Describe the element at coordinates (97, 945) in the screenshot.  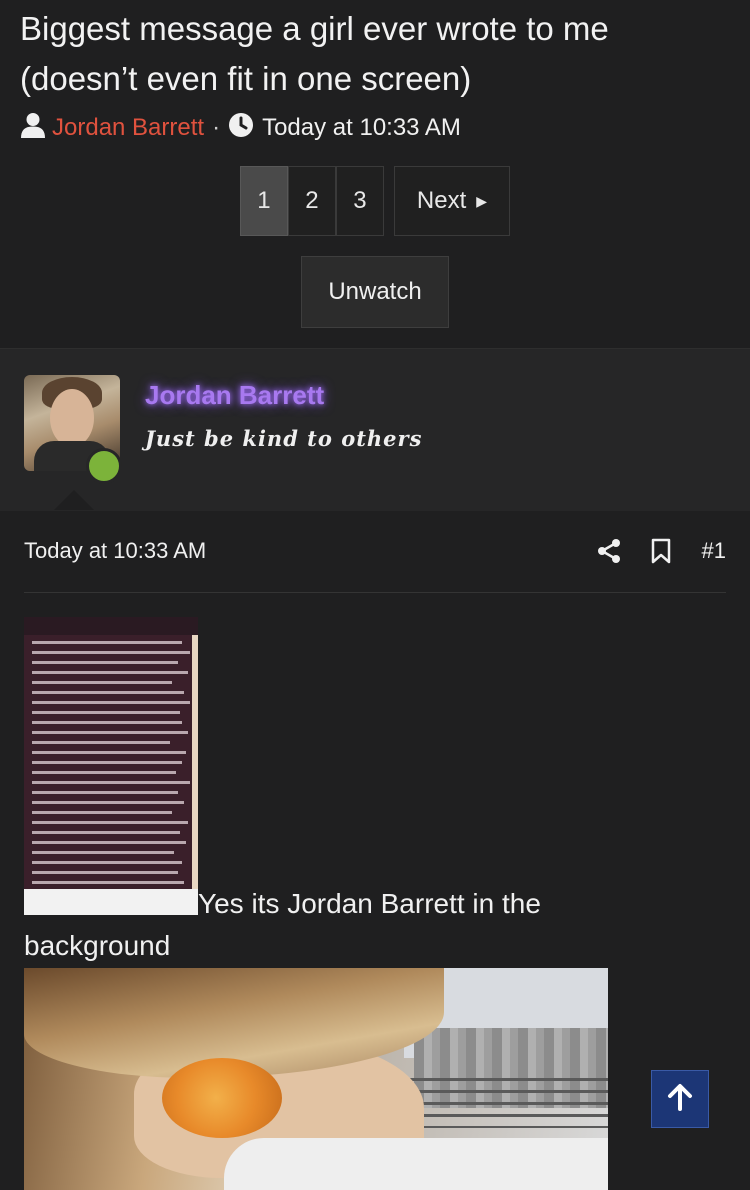
I see `post-caption-line-2: background` at that location.